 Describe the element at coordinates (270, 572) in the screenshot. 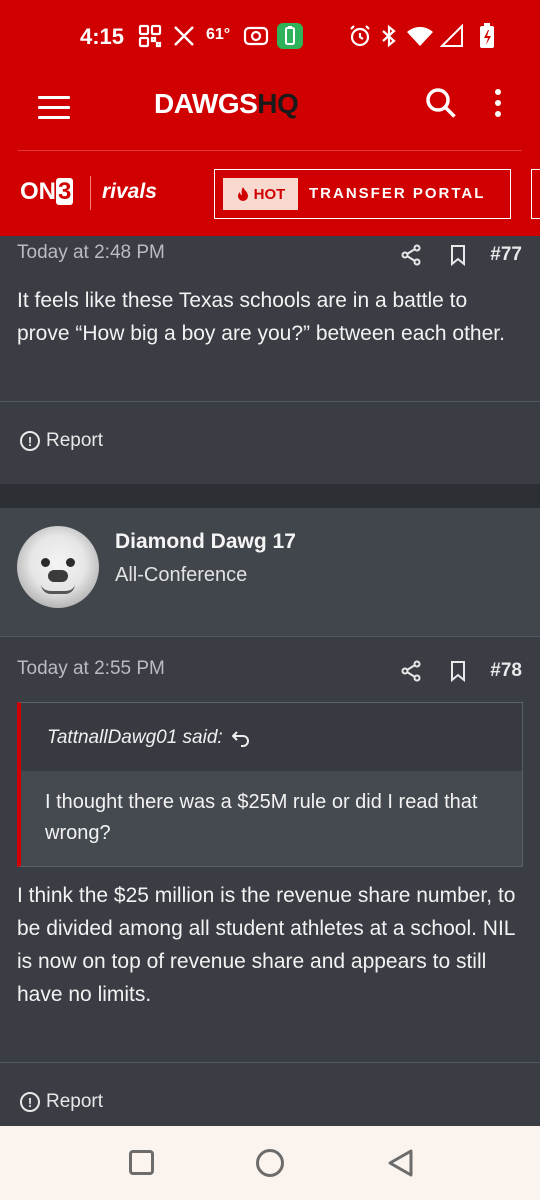

I see `author-block: Diamond Dawg 17 All-Conference` at that location.